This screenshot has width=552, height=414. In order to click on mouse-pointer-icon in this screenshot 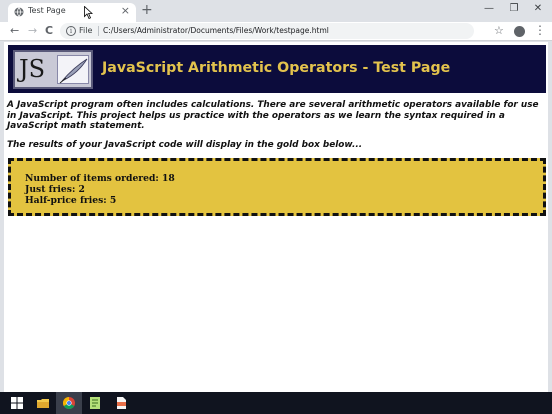, I will do `click(88, 12)`.